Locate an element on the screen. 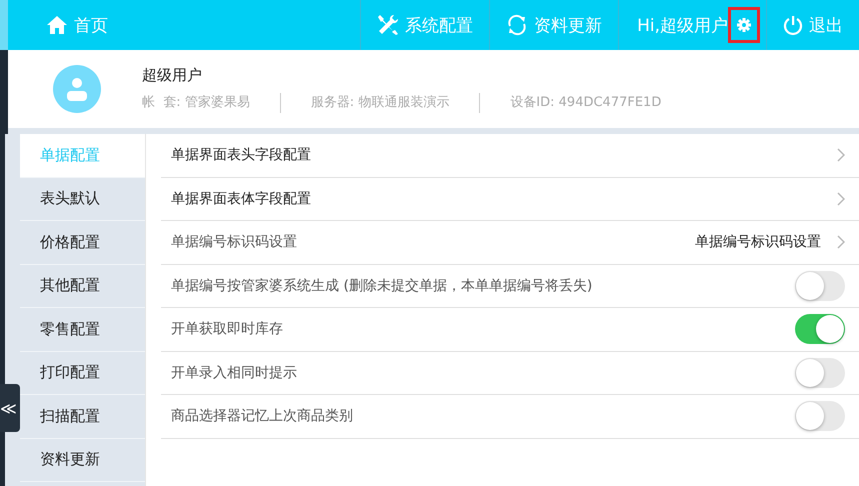  setting-label: 单据界面表头字段配置 is located at coordinates (241, 155).